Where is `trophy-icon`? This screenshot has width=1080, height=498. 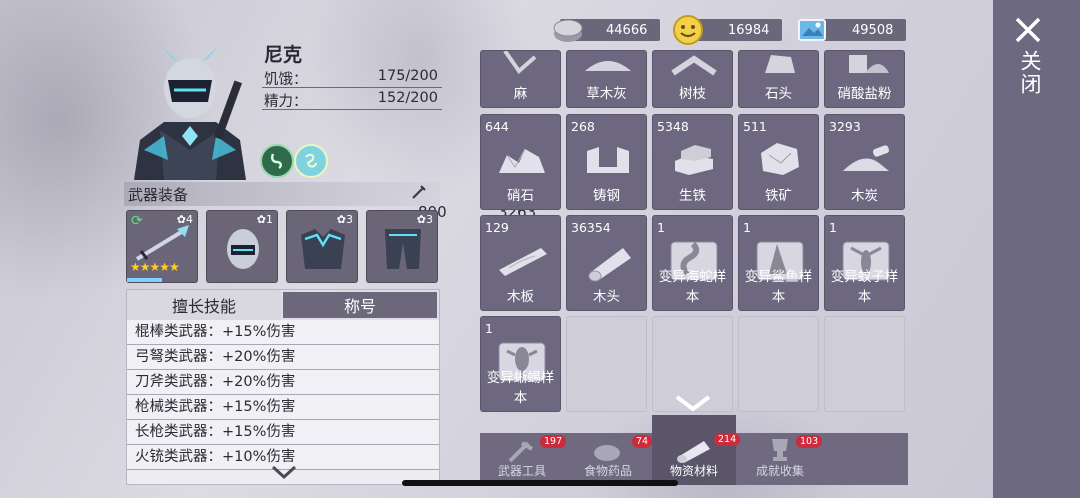
trophy-icon is located at coordinates (780, 450).